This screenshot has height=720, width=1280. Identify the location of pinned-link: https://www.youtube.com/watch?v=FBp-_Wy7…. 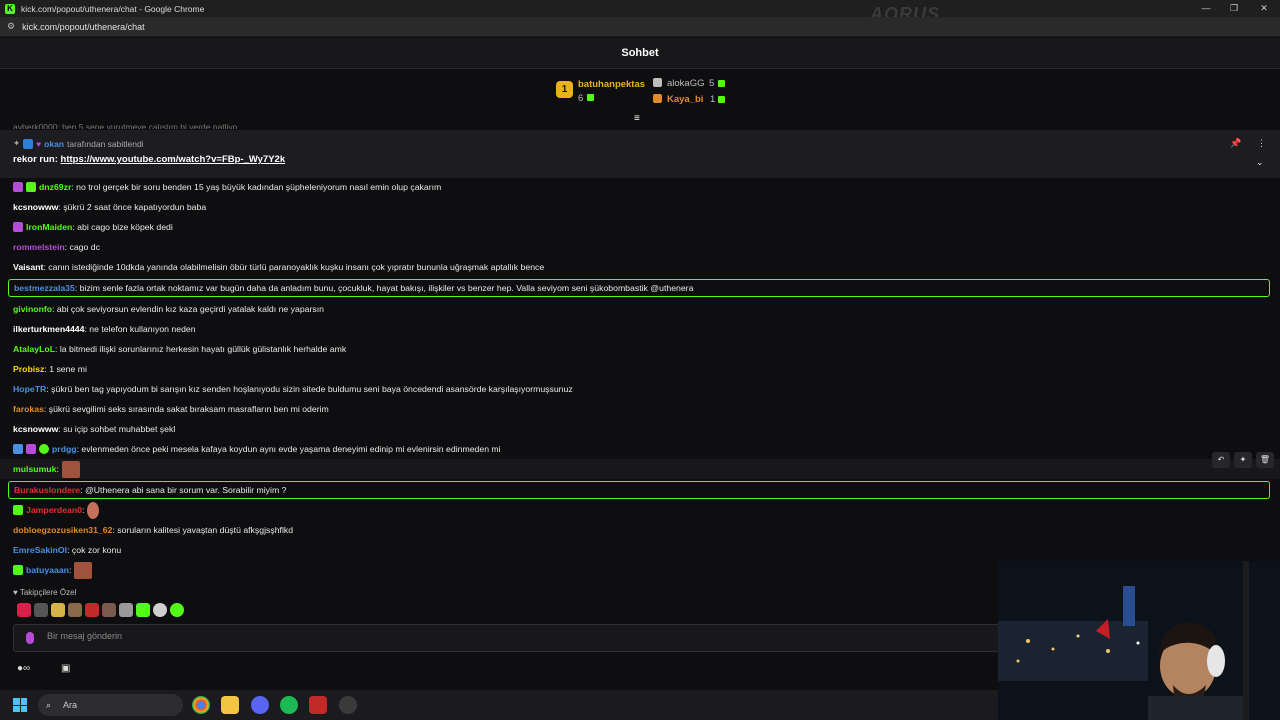
(173, 159).